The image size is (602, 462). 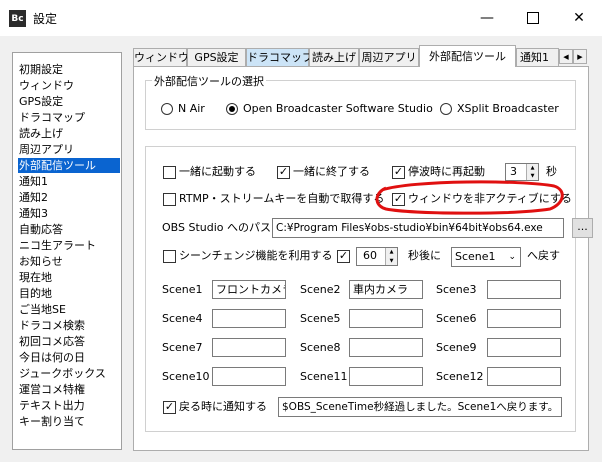 What do you see at coordinates (487, 18) in the screenshot?
I see `minimize-icon: —` at bounding box center [487, 18].